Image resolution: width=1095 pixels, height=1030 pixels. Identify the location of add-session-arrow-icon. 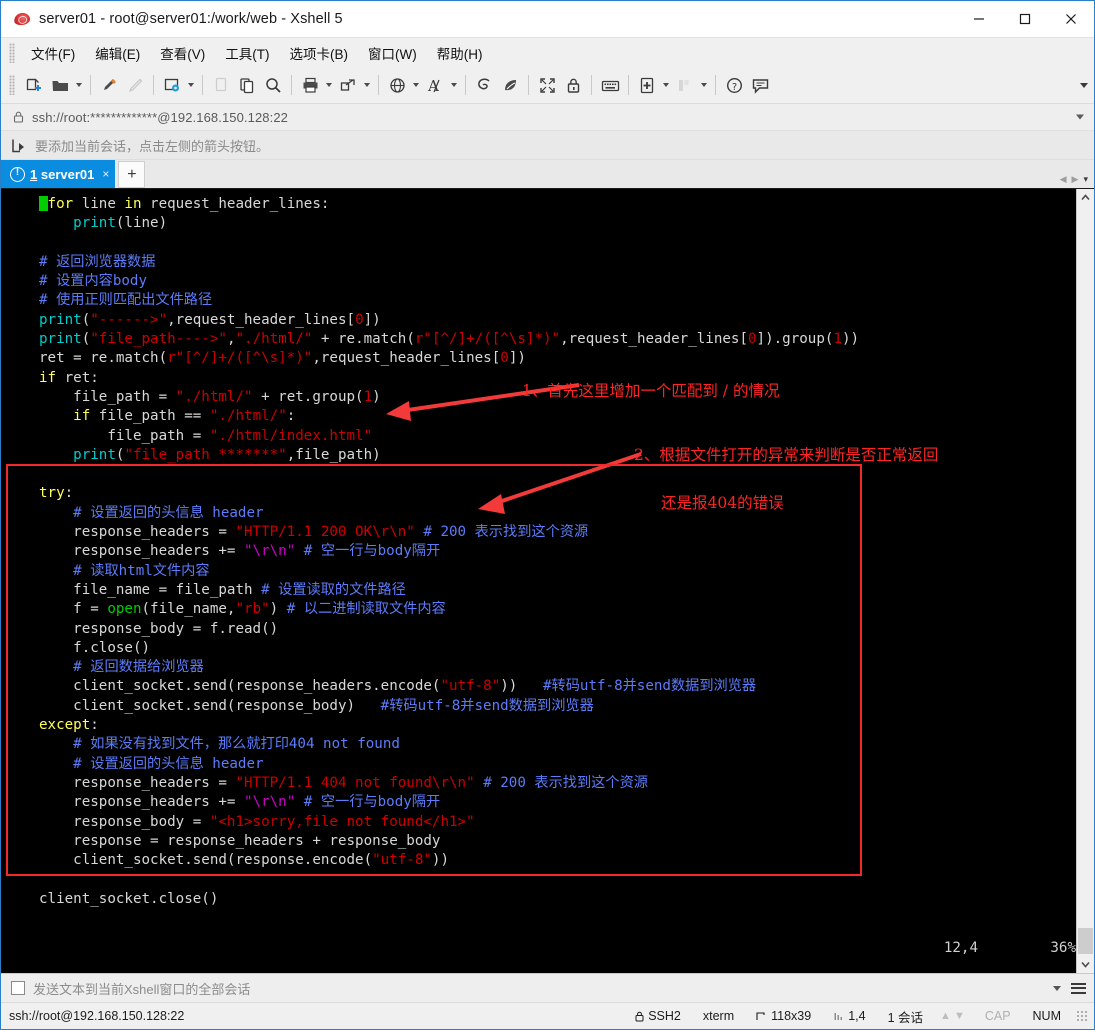
(18, 145).